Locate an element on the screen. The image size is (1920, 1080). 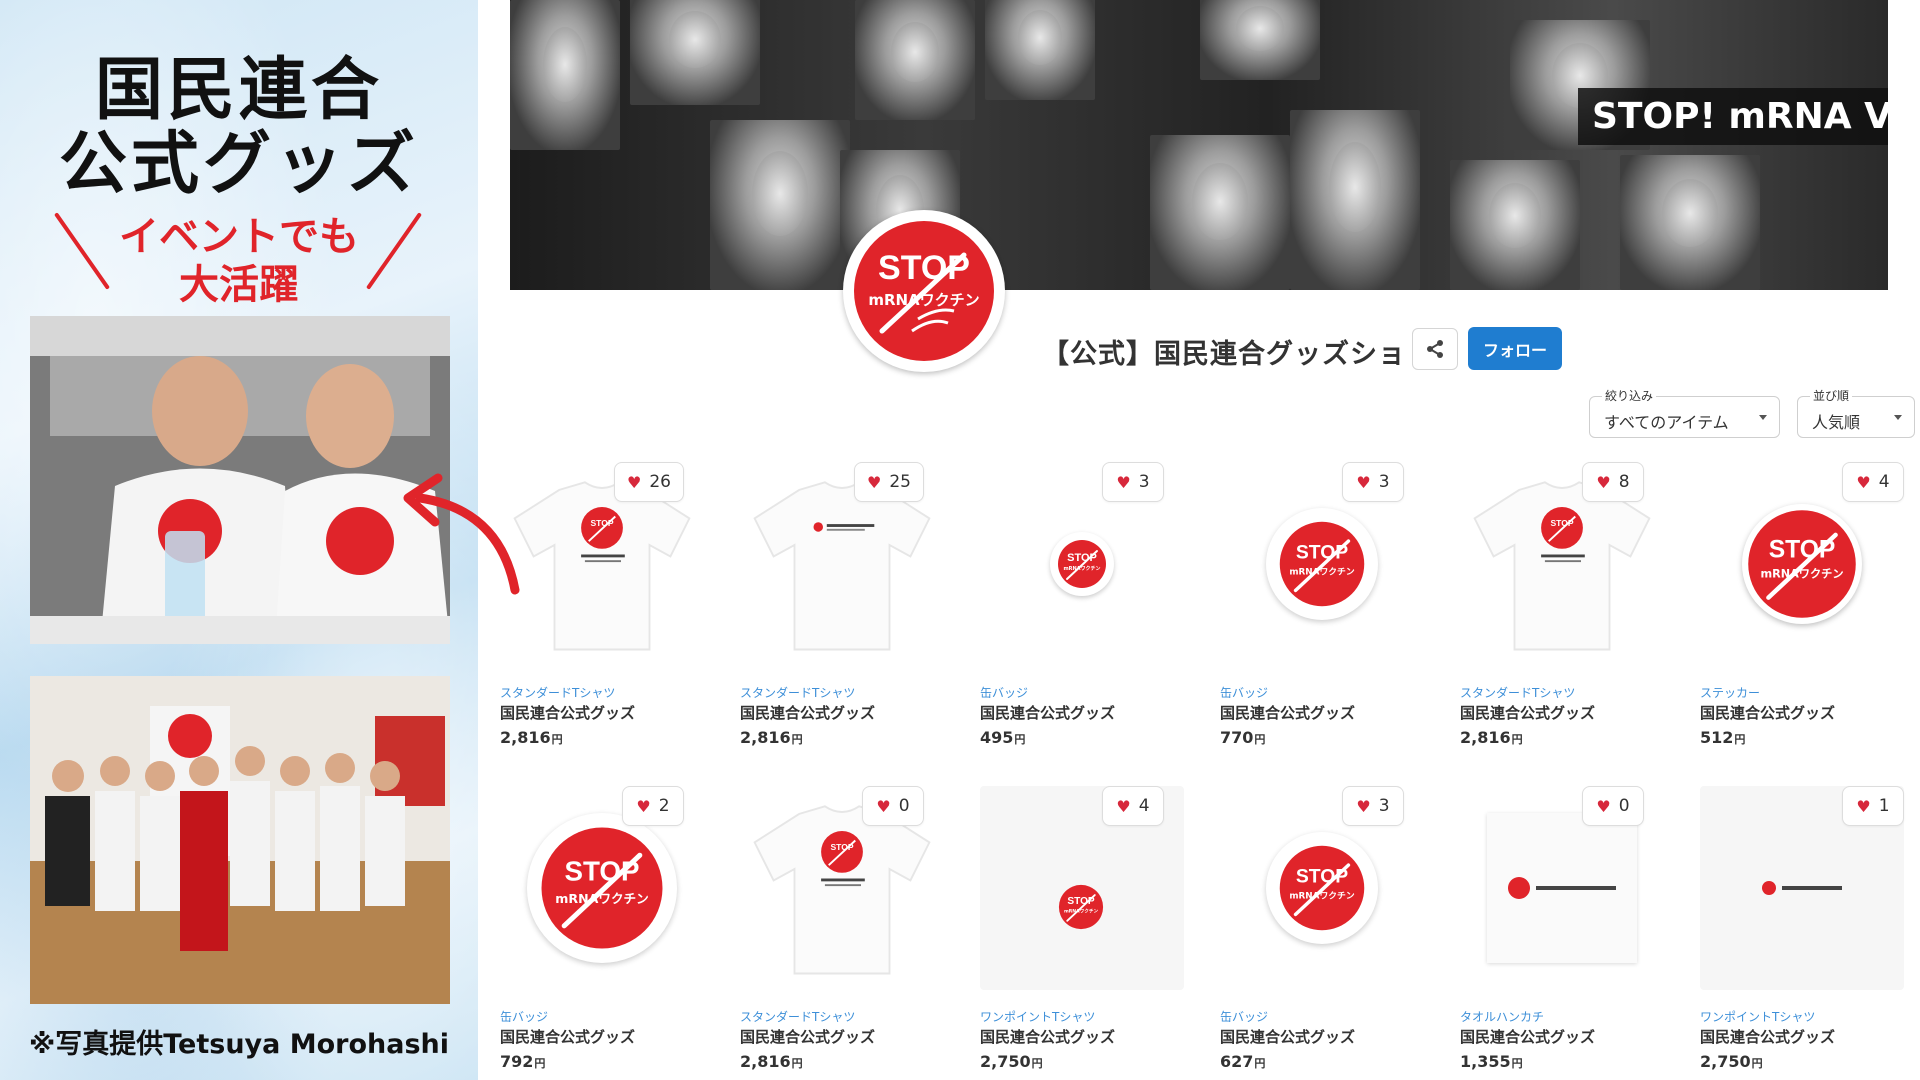
like-count: 25 is located at coordinates (900, 482).